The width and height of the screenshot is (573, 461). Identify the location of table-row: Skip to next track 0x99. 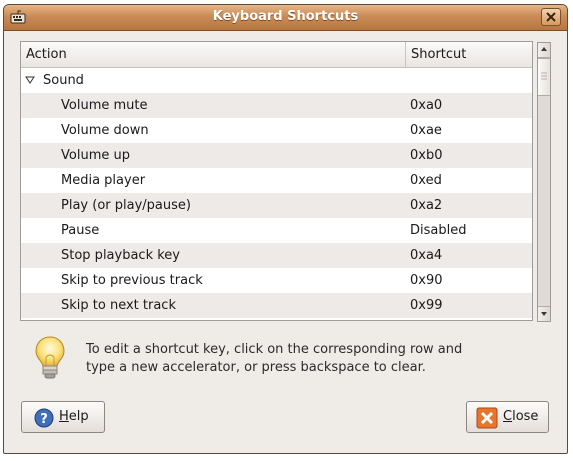
(276, 305).